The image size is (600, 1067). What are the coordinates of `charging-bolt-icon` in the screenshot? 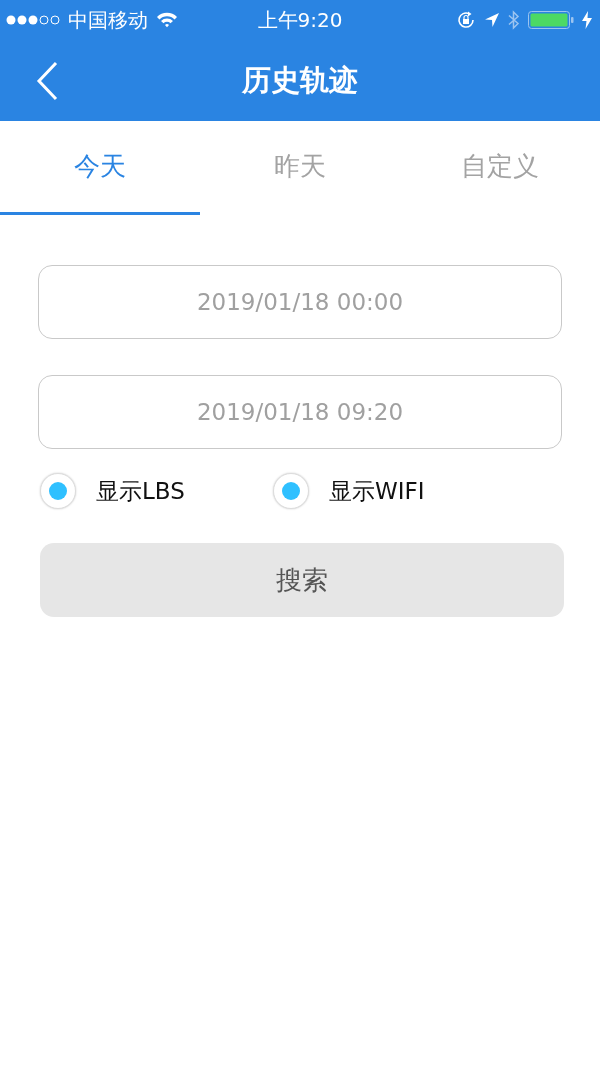 It's located at (587, 20).